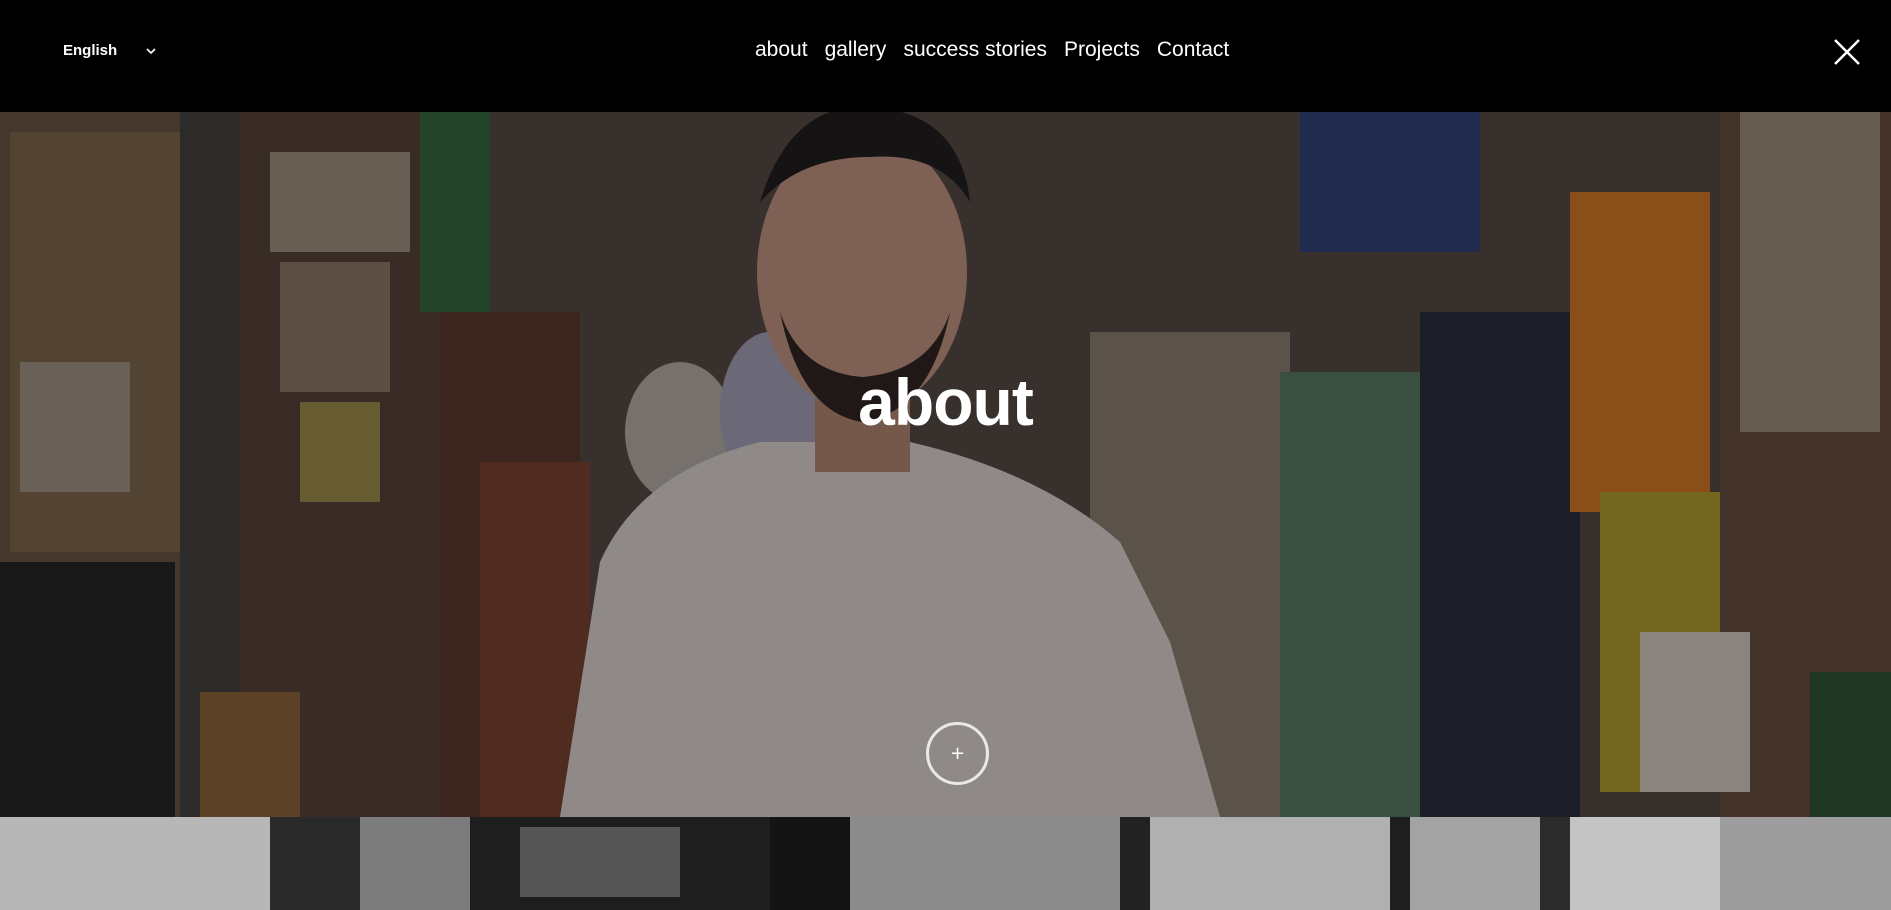 The image size is (1891, 910). I want to click on plus-icon: +, so click(957, 753).